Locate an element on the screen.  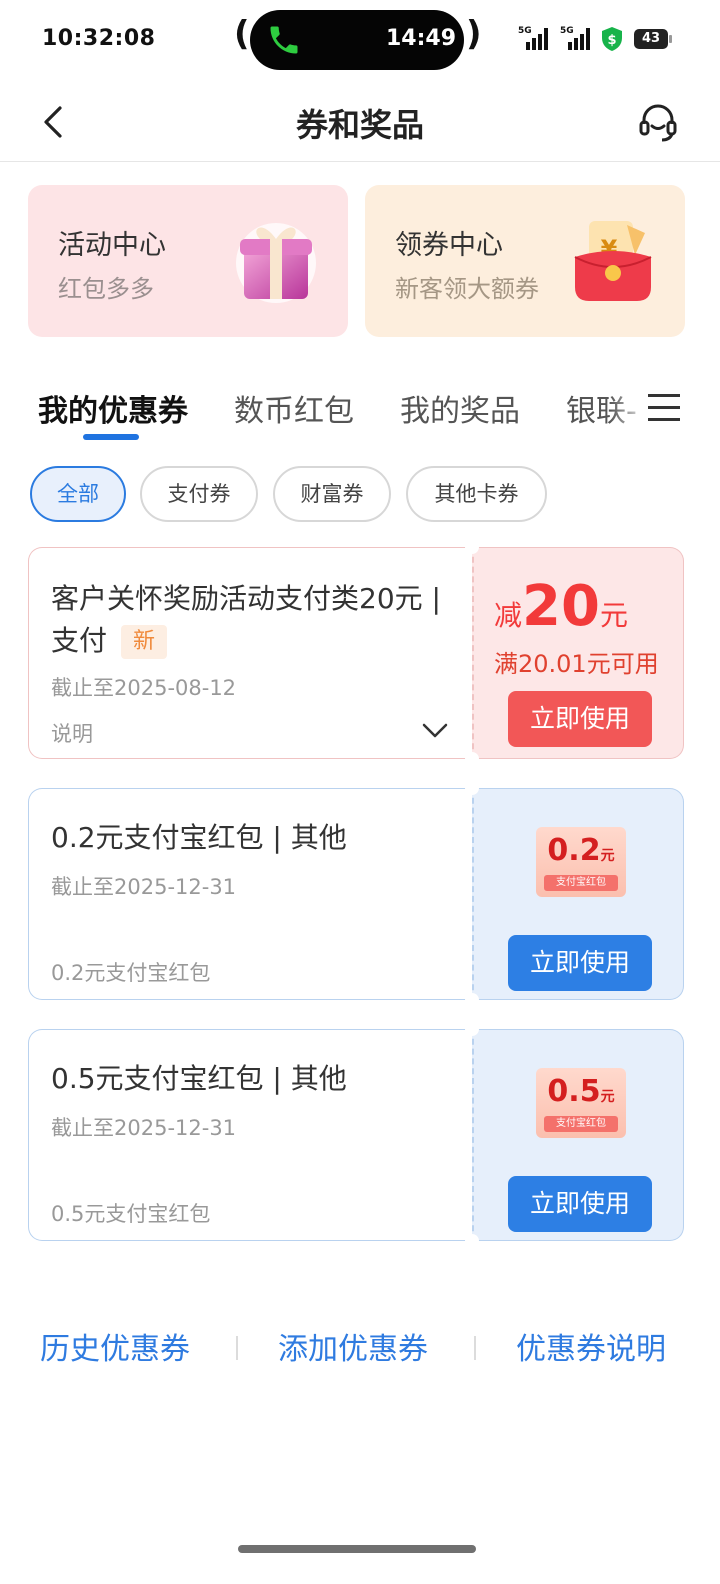
coupon-description: 0.5元支付宝红包 is located at coordinates (131, 1214).